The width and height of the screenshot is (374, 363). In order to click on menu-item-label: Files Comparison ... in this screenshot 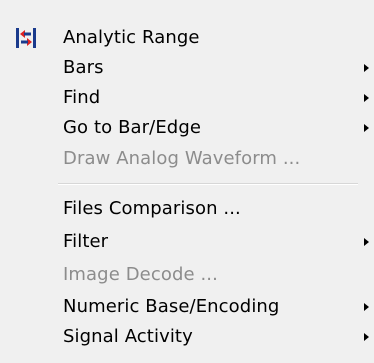, I will do `click(152, 208)`.